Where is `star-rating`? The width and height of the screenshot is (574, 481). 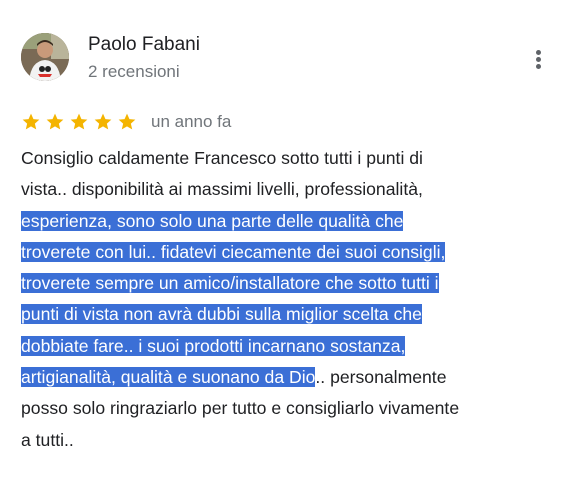
star-rating is located at coordinates (81, 122).